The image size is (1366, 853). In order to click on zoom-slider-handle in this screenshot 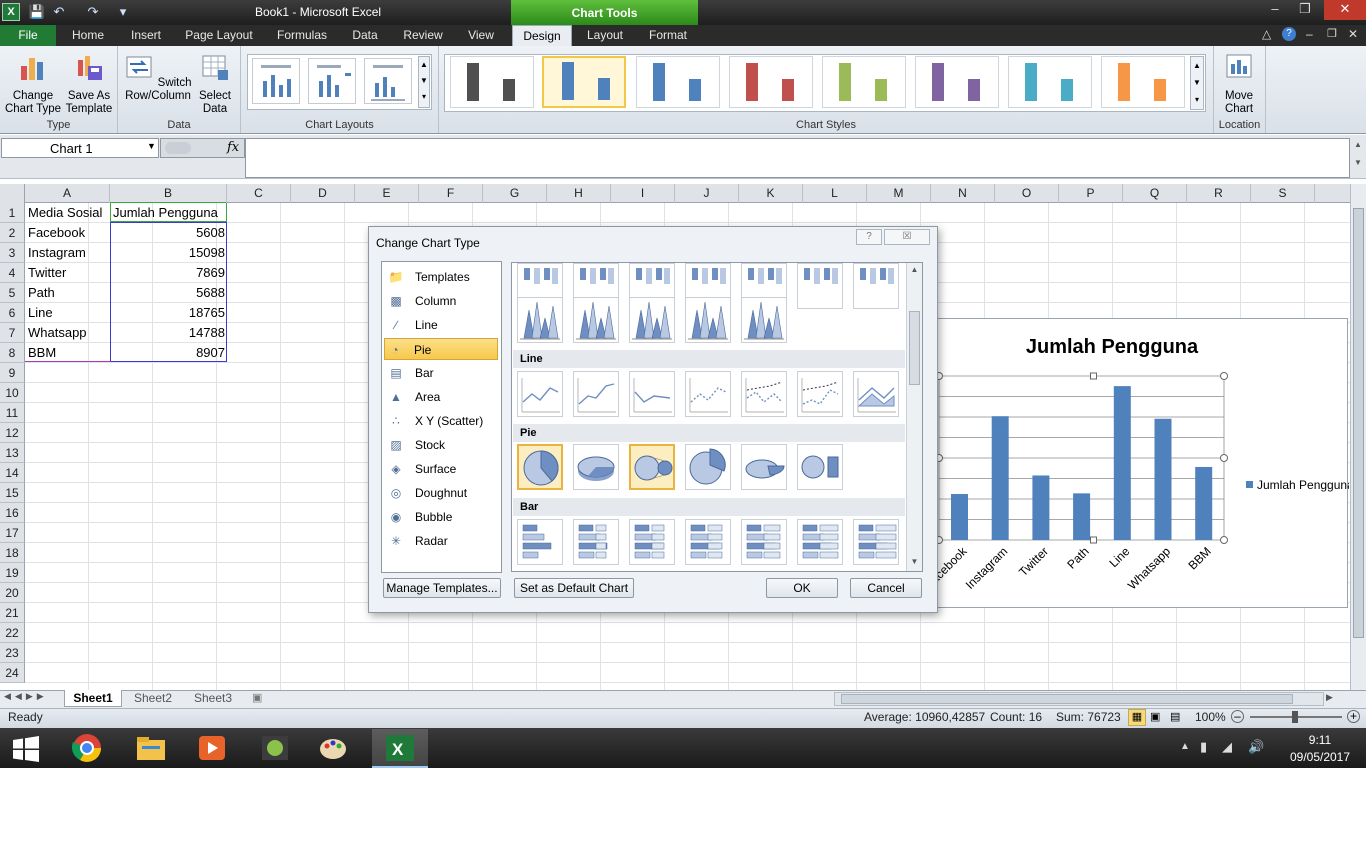, I will do `click(1295, 717)`.